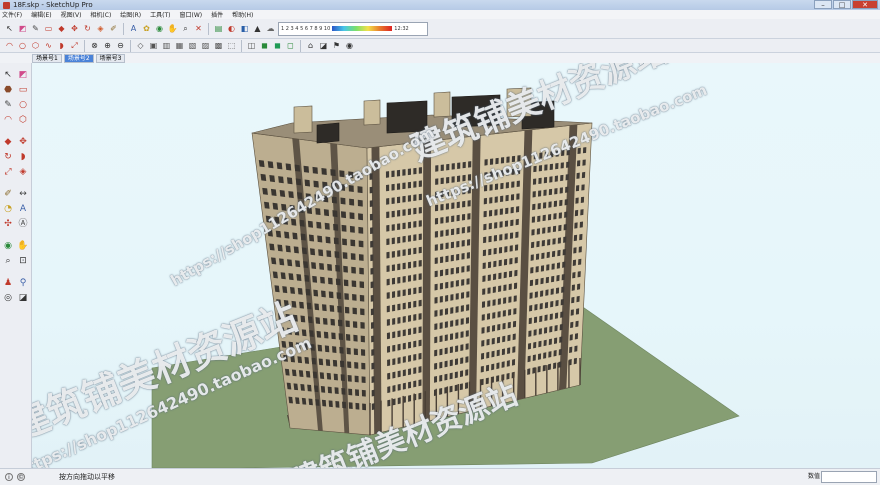 This screenshot has width=880, height=485. What do you see at coordinates (146, 28) in the screenshot?
I see `paint-button: ✿` at bounding box center [146, 28].